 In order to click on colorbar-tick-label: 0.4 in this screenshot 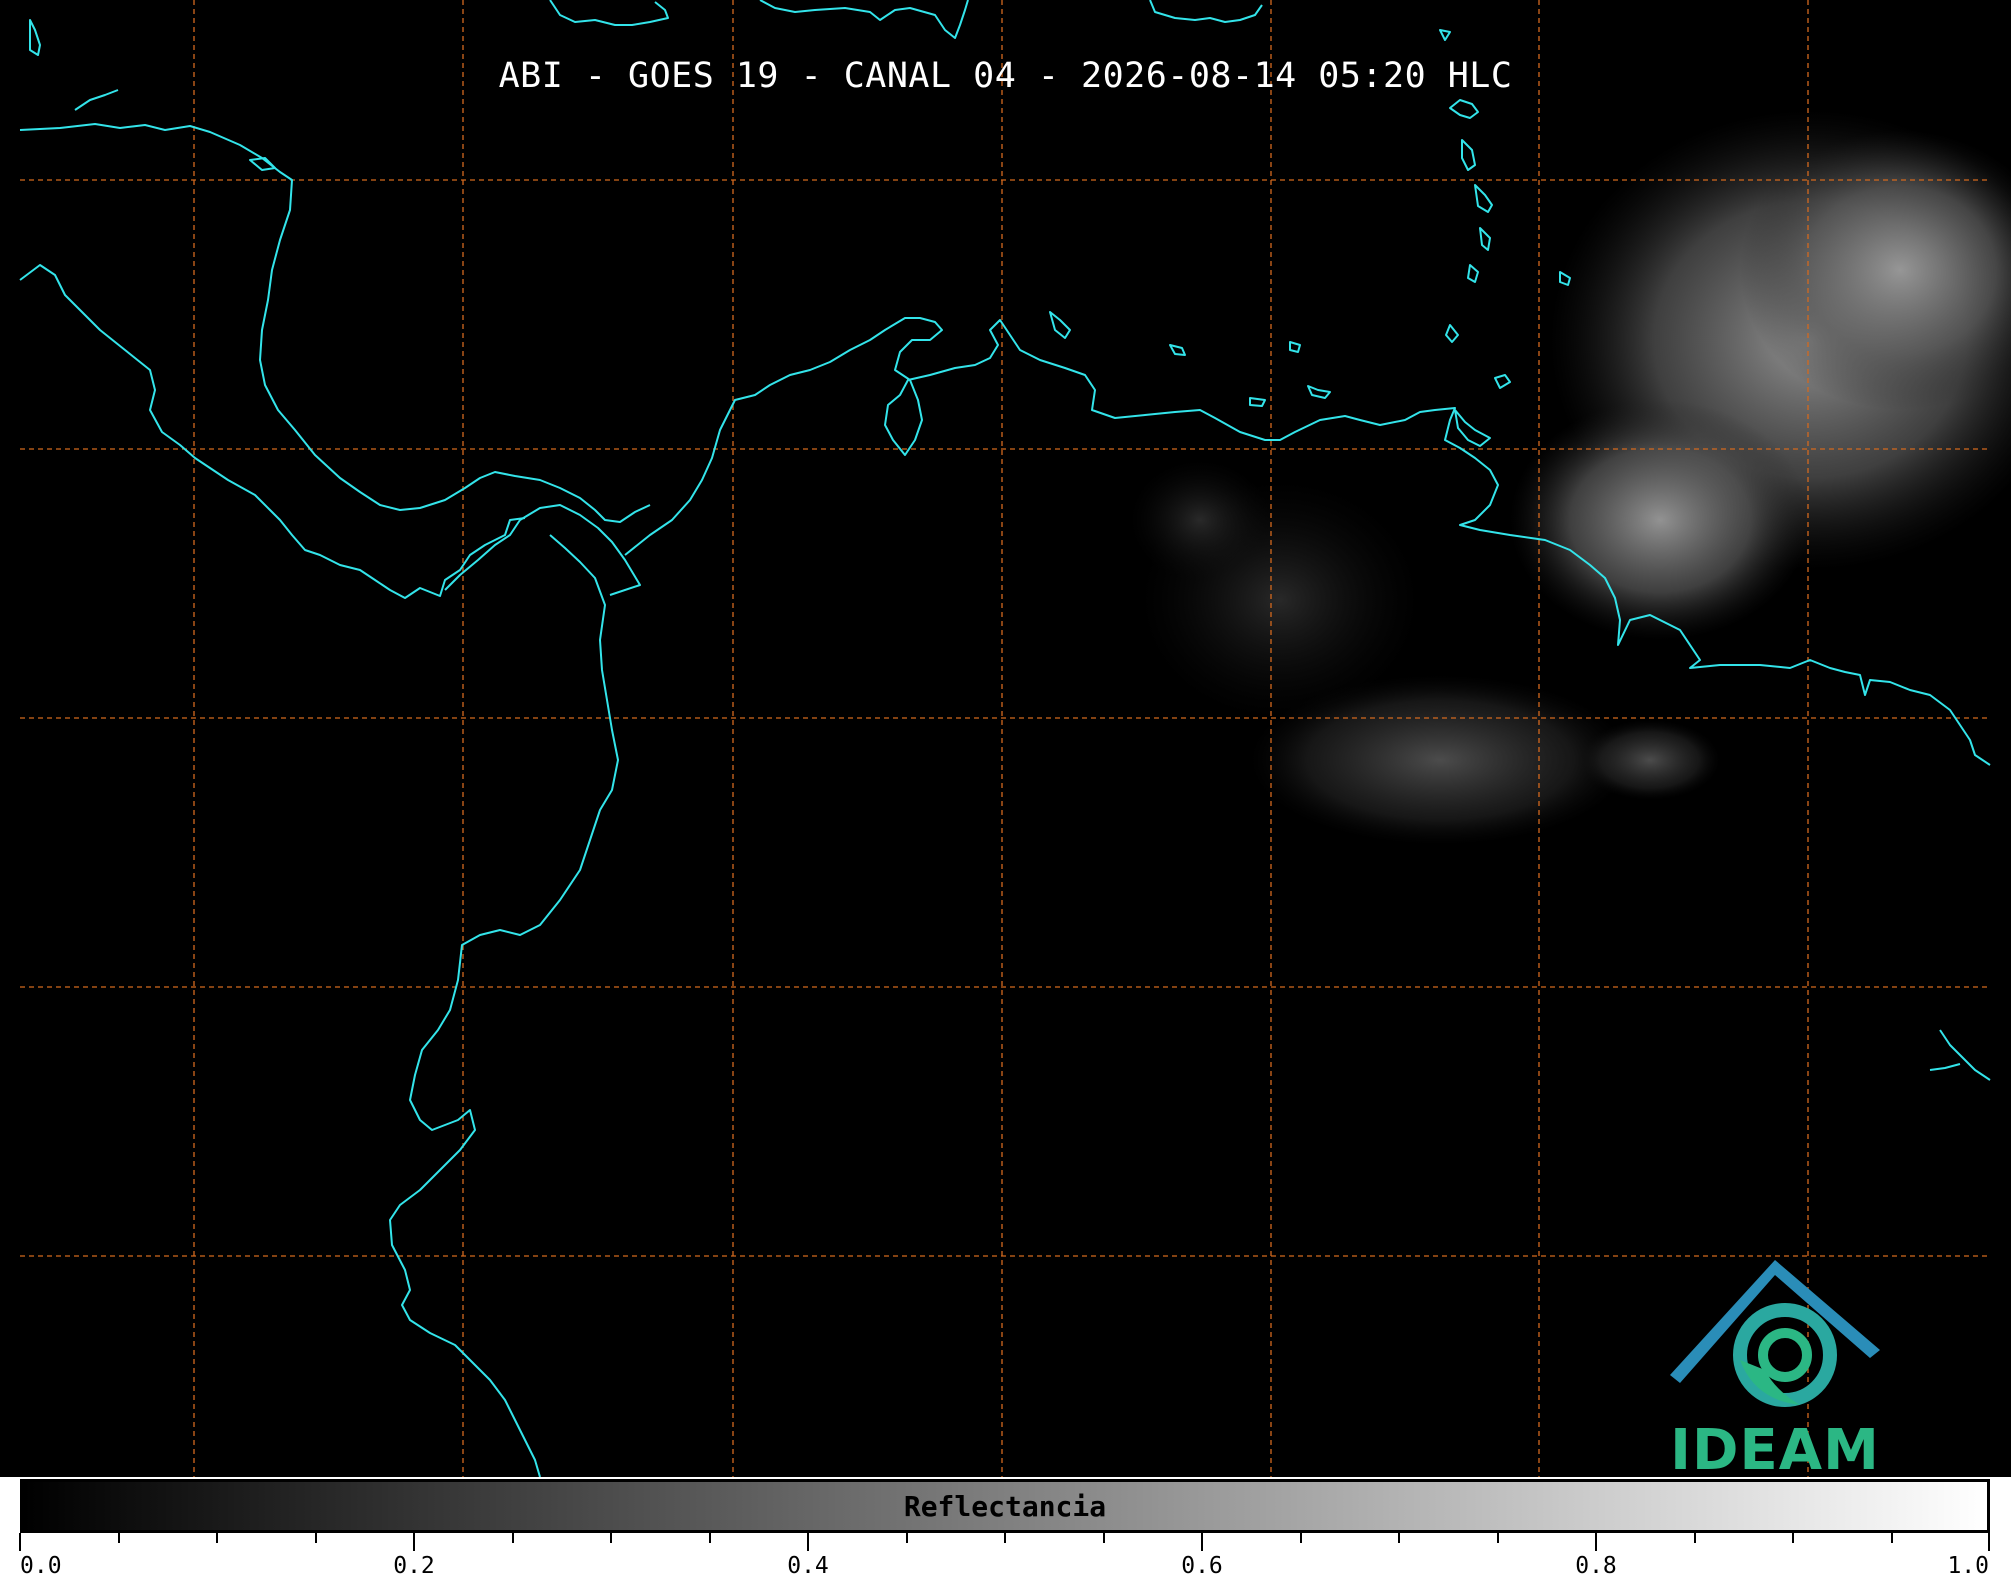, I will do `click(808, 1566)`.